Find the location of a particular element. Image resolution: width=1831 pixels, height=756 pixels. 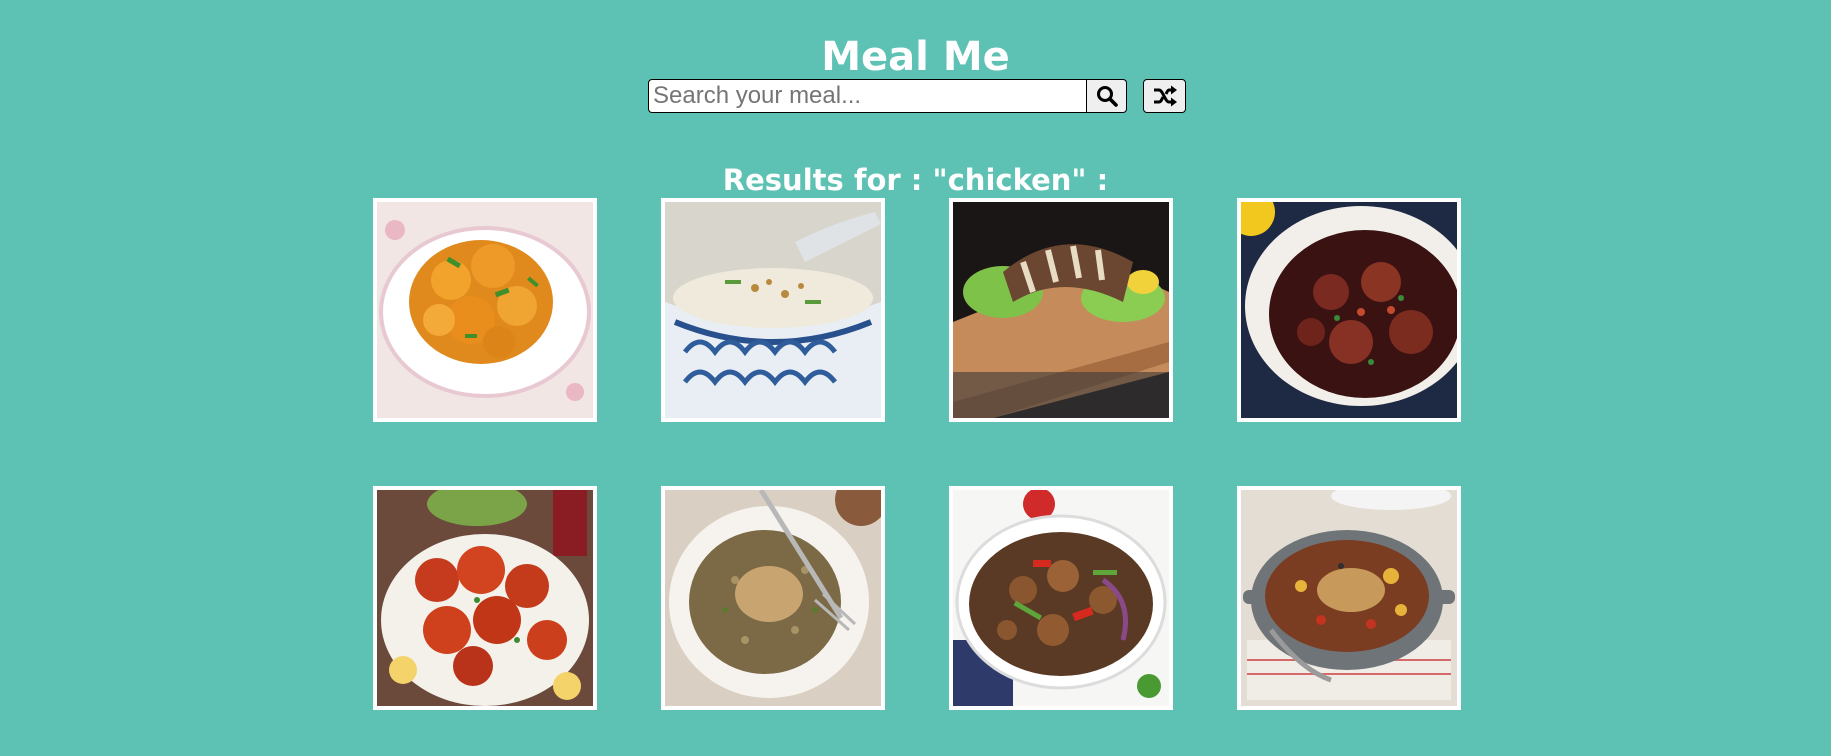

search-button is located at coordinates (1107, 96).